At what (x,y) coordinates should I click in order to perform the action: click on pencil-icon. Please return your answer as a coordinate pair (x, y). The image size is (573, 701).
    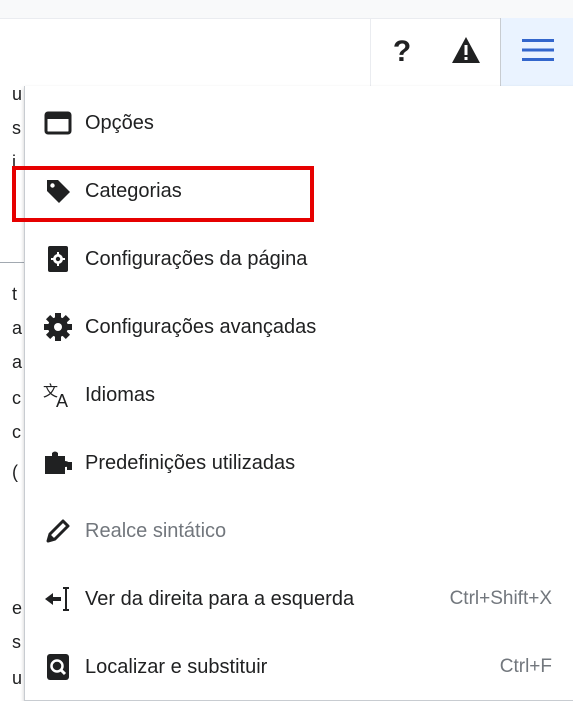
    Looking at the image, I should click on (58, 531).